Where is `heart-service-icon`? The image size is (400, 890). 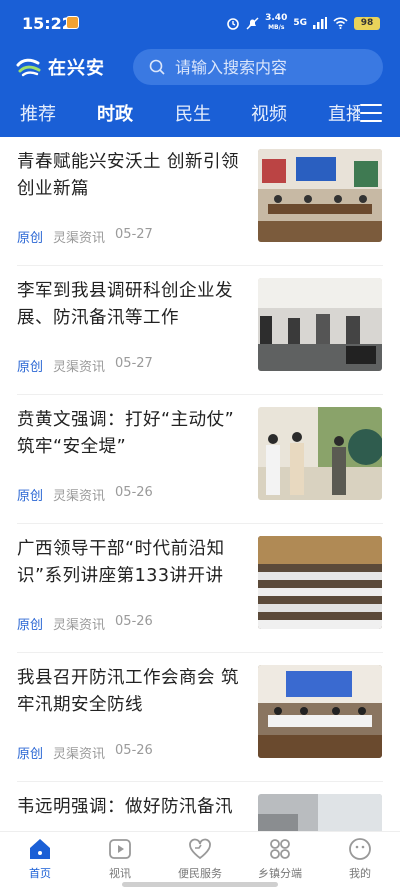 heart-service-icon is located at coordinates (200, 849).